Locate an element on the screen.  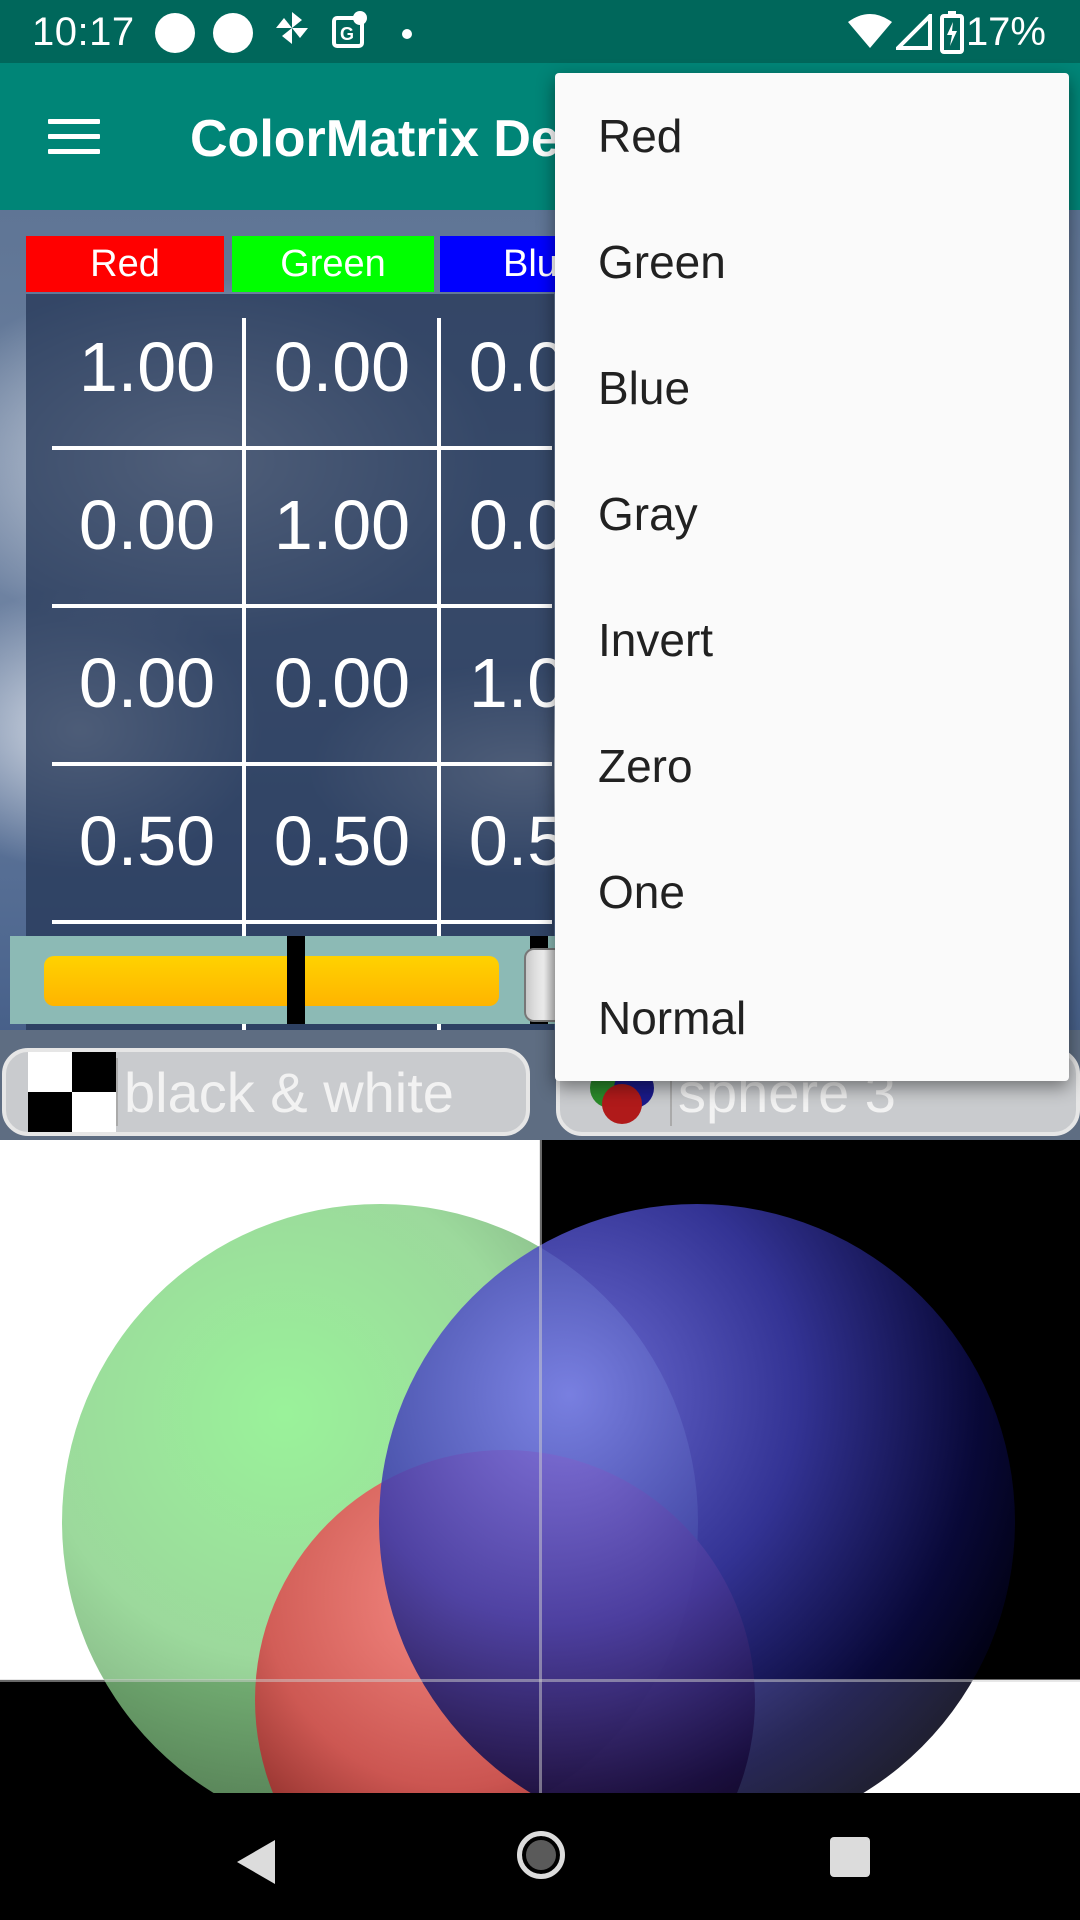
cell-signal-icon is located at coordinates (914, 32).